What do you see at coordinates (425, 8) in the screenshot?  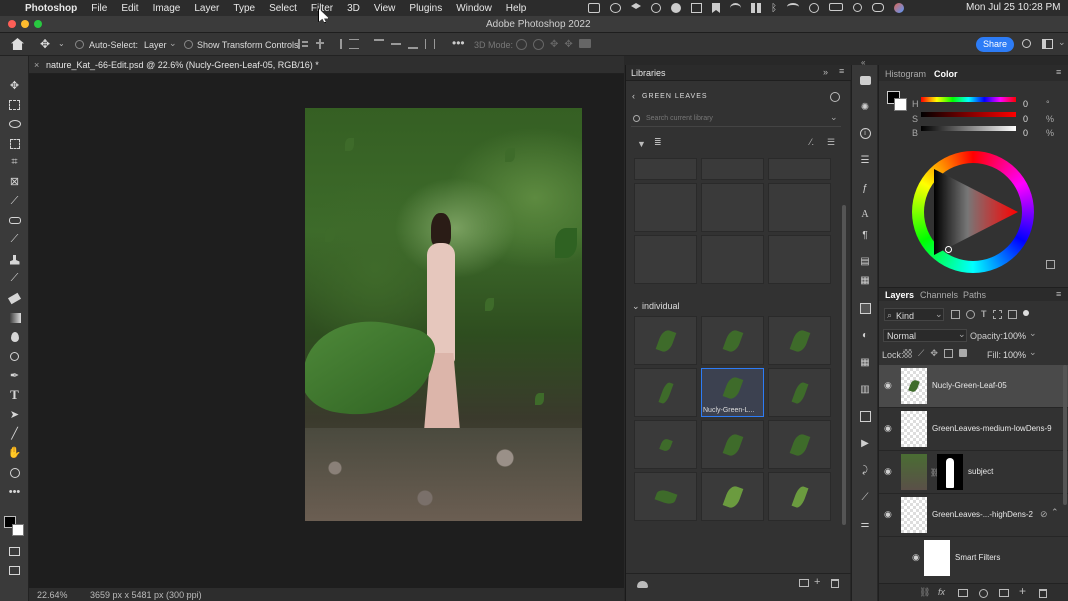 I see `menu-plugins: Plugins` at bounding box center [425, 8].